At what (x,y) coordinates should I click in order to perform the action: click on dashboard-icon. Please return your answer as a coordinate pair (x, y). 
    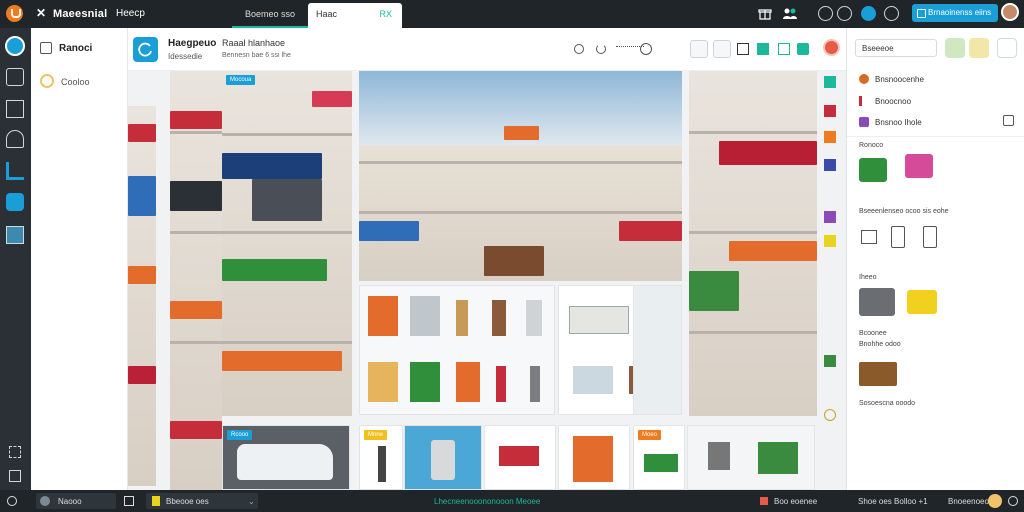
    Looking at the image, I should click on (15, 77).